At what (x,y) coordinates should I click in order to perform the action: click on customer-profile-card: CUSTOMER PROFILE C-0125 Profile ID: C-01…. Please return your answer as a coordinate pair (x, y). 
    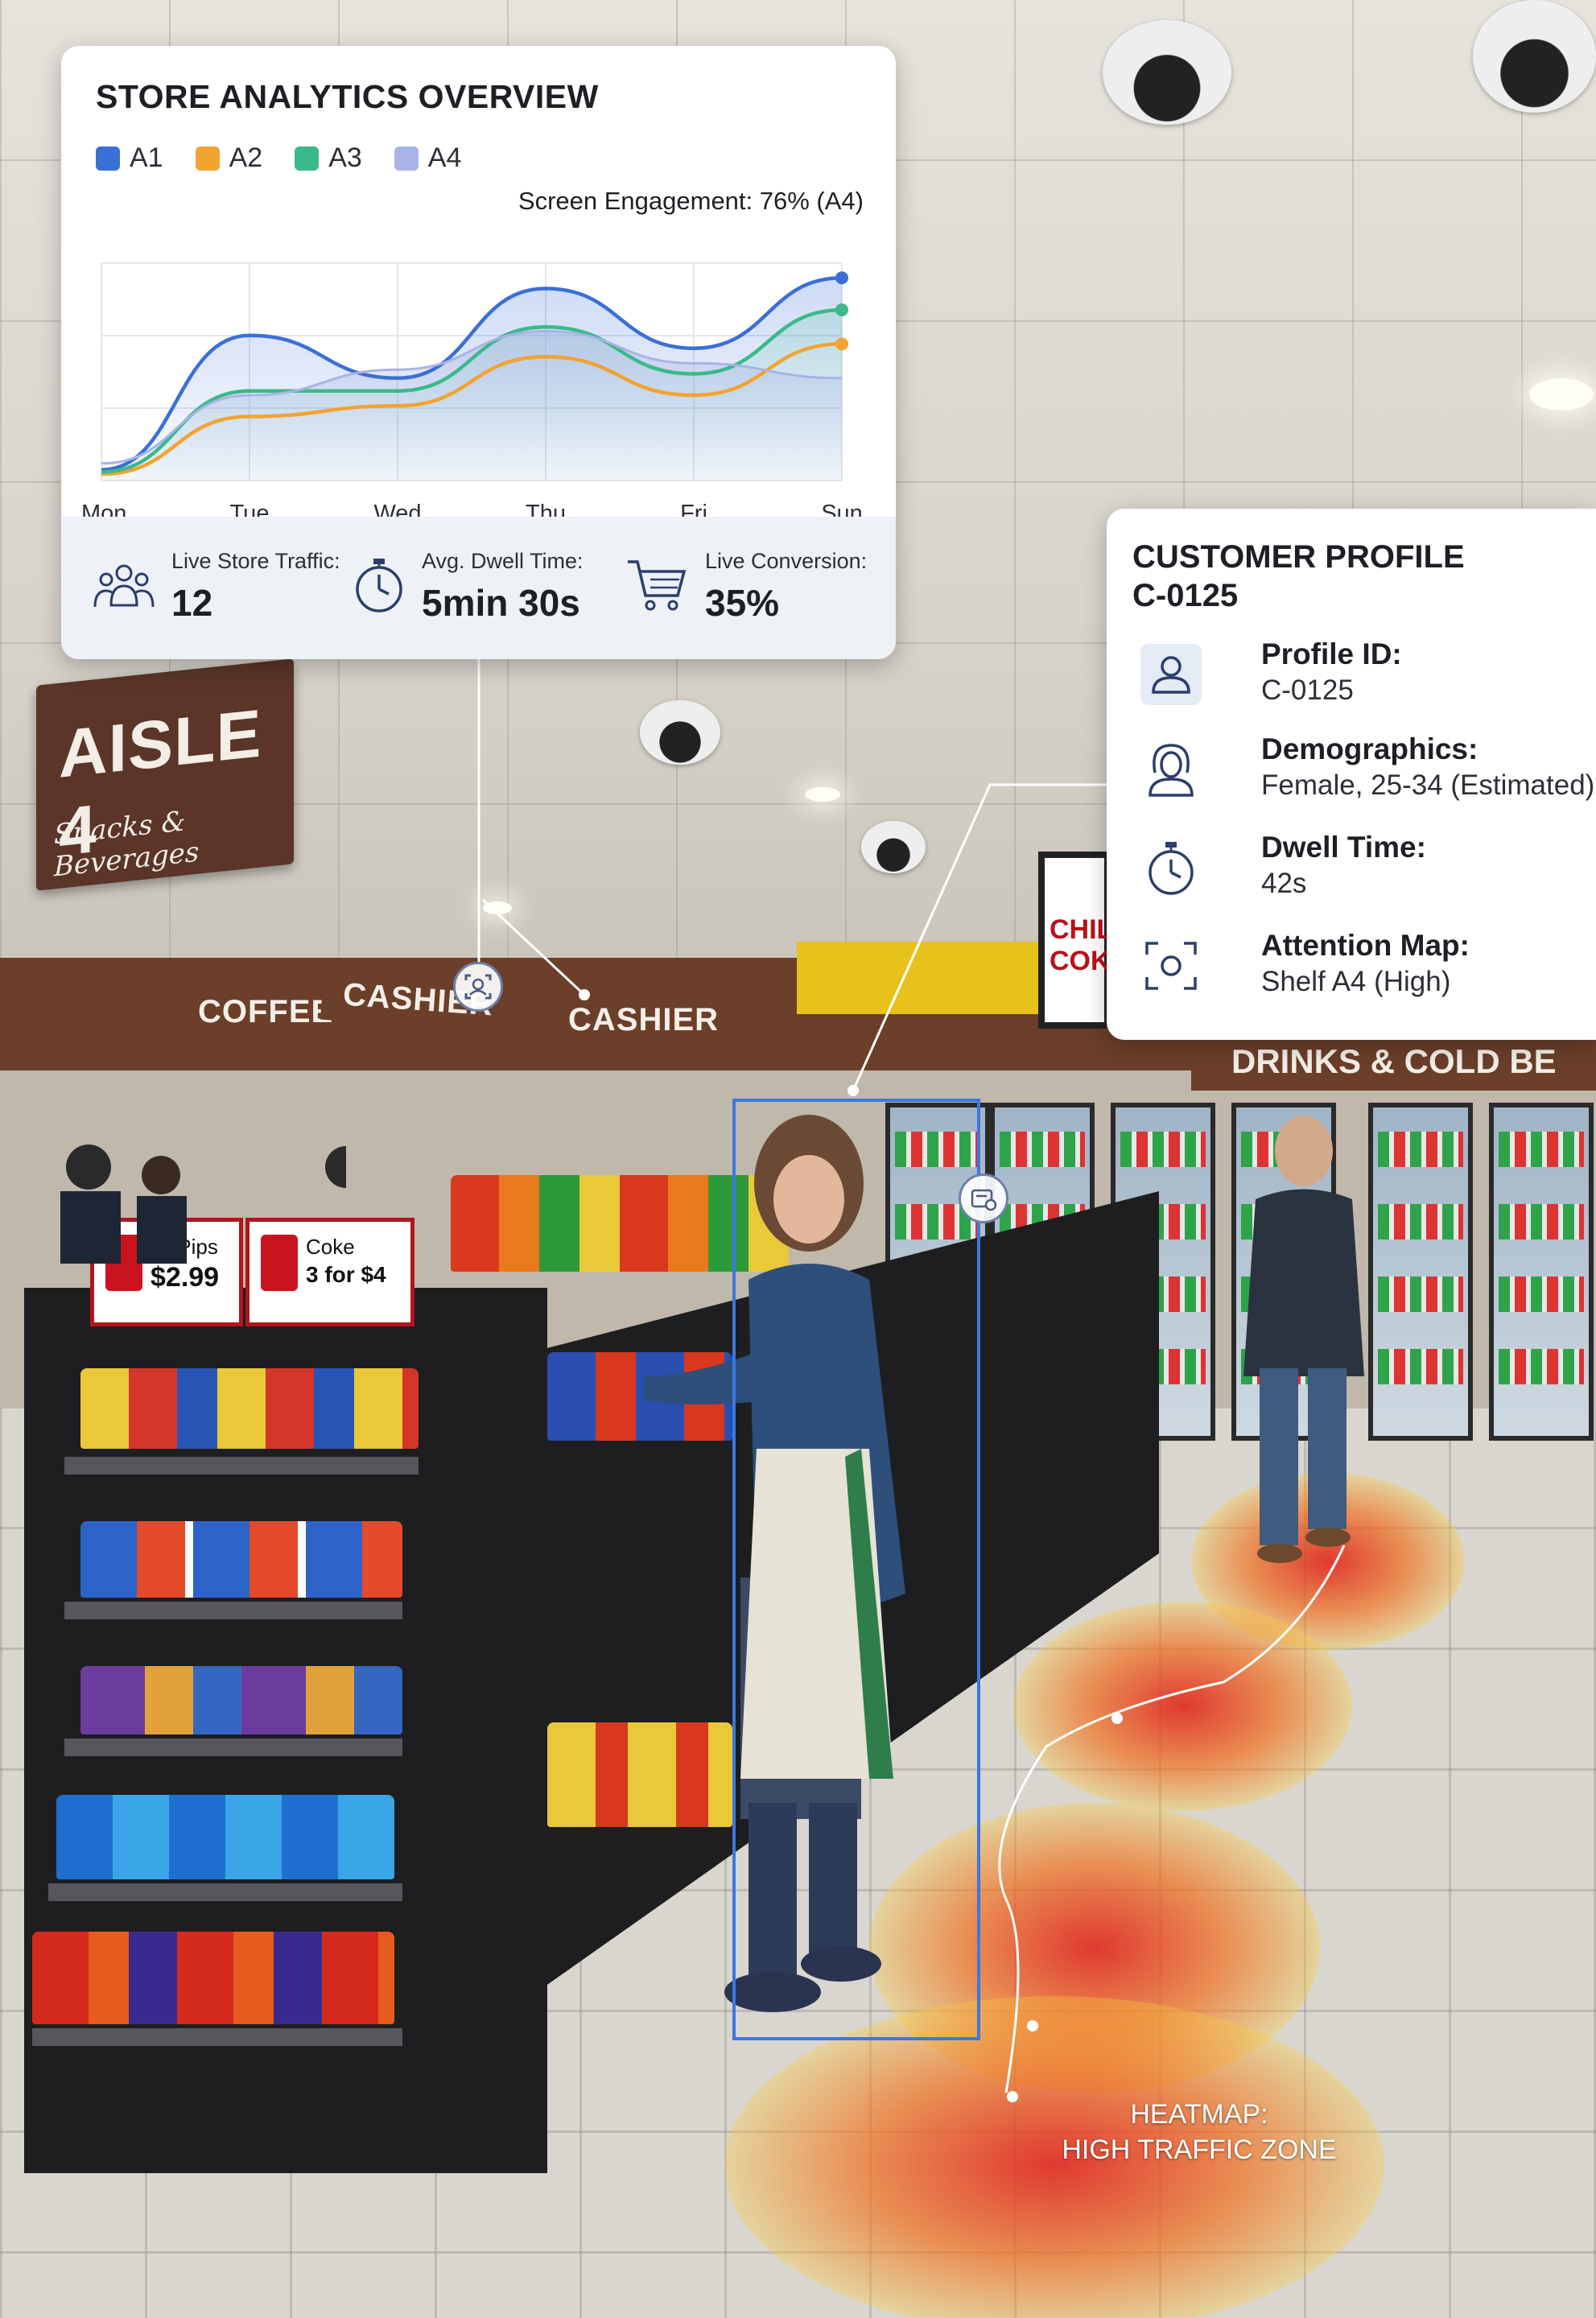
    Looking at the image, I should click on (1351, 774).